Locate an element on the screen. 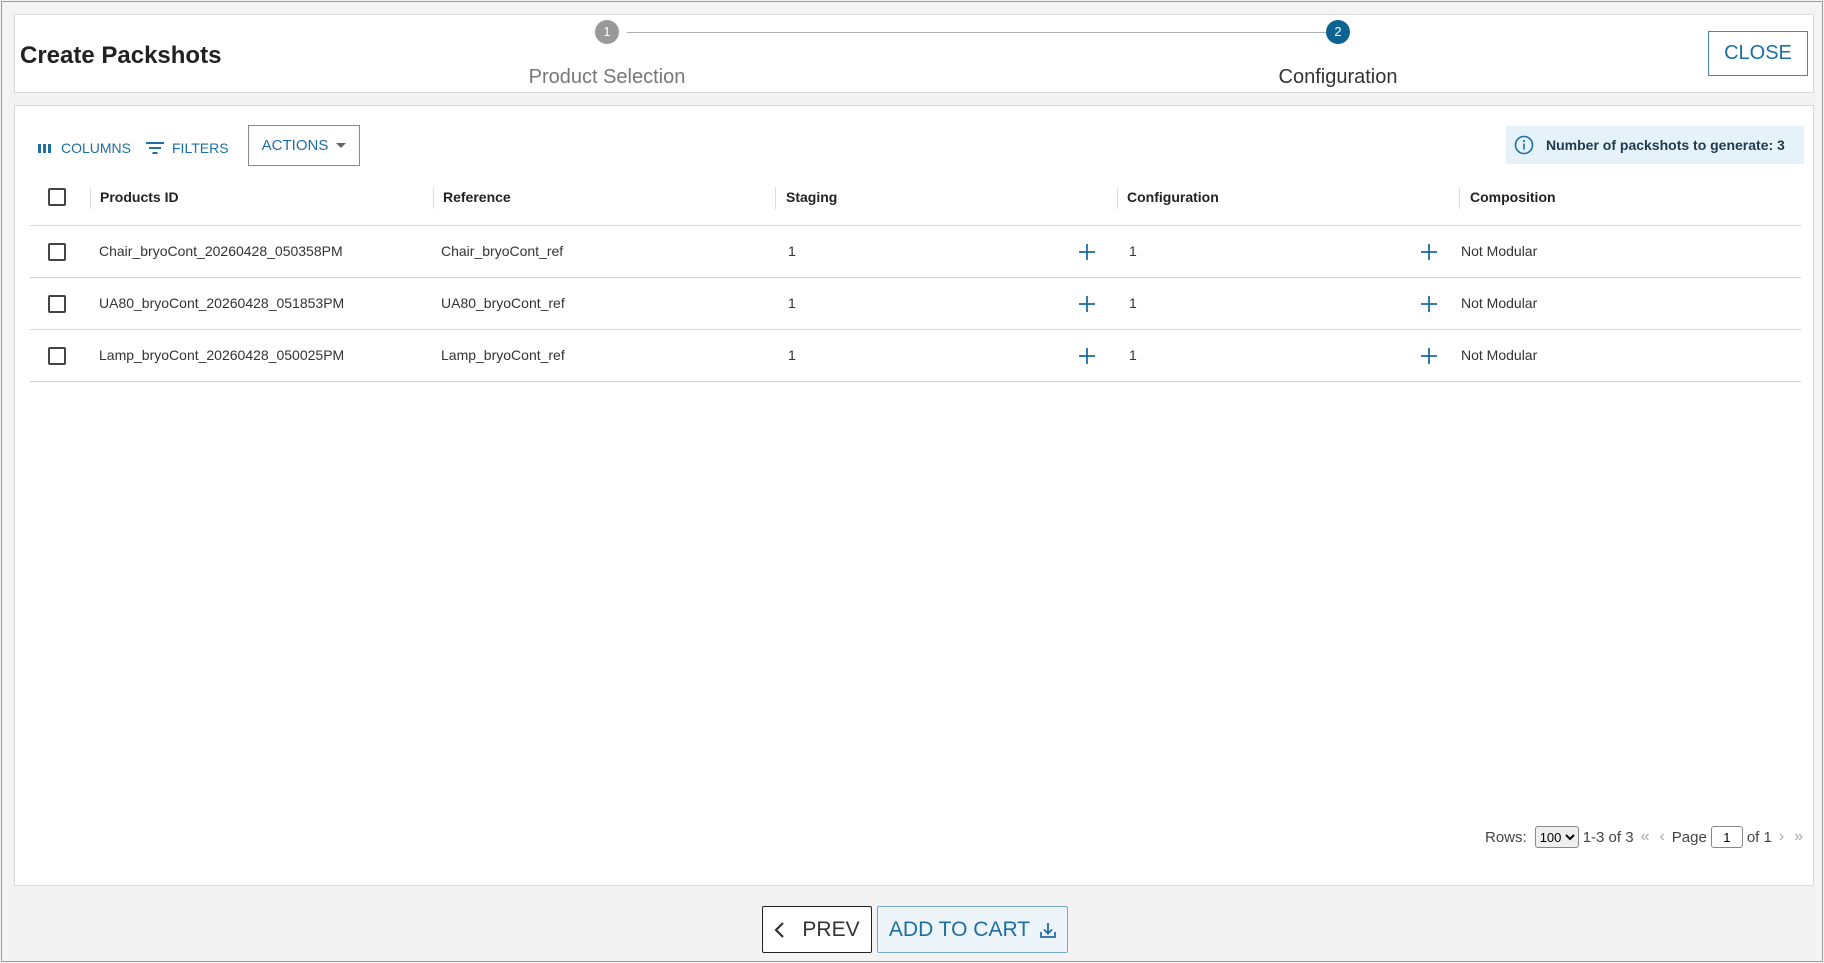  step-1-badge: 1 is located at coordinates (607, 32).